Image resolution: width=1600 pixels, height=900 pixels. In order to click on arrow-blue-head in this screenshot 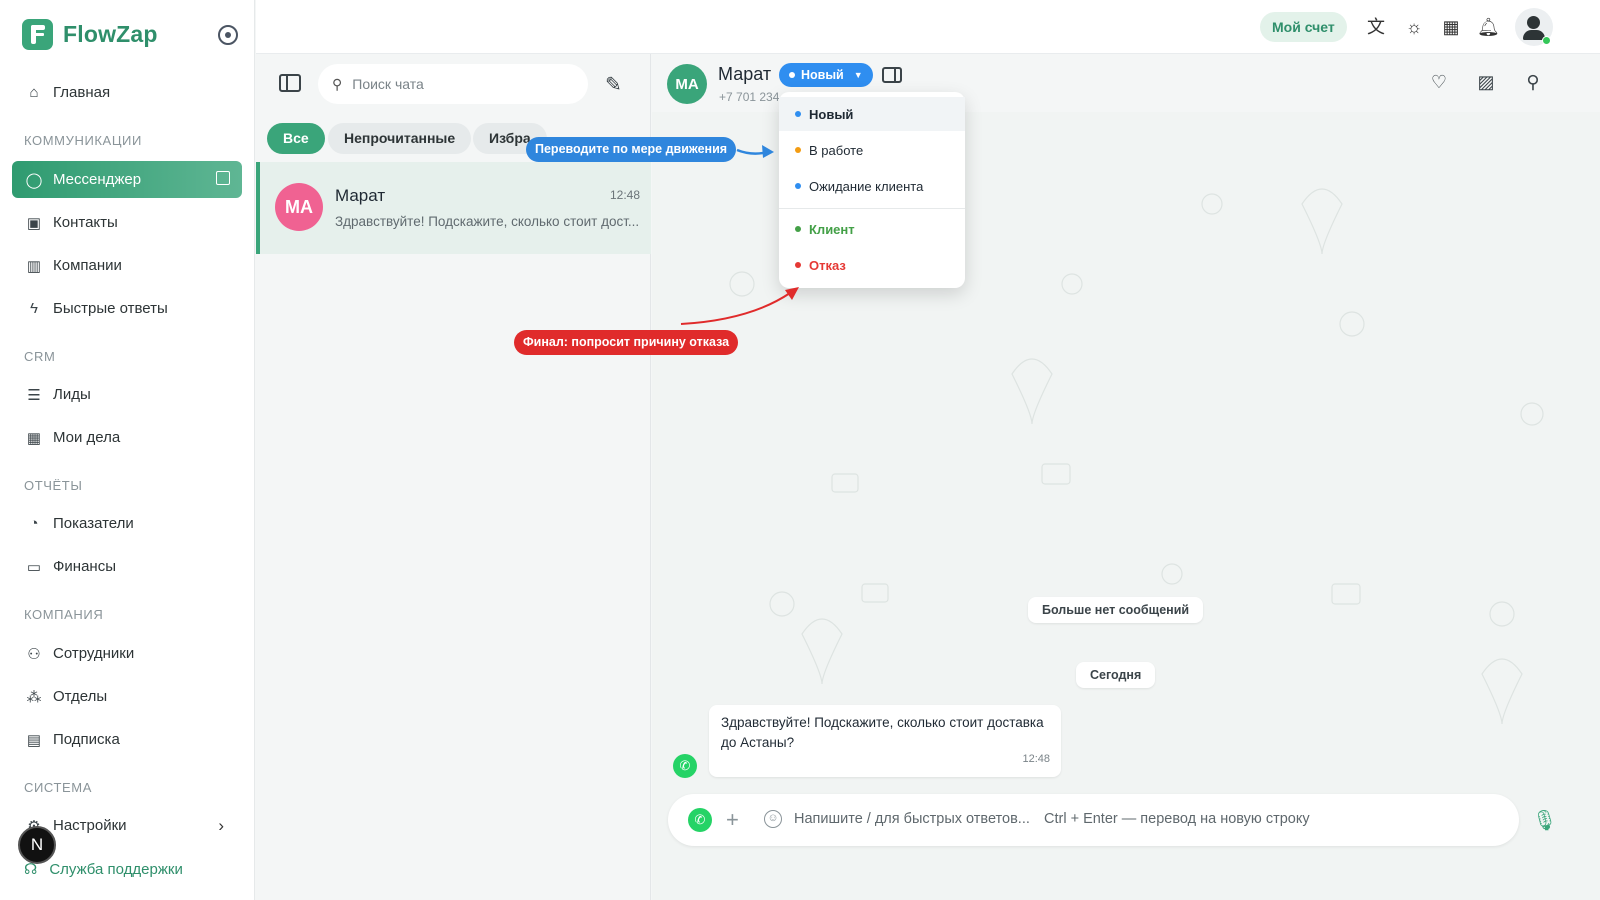, I will do `click(768, 151)`.